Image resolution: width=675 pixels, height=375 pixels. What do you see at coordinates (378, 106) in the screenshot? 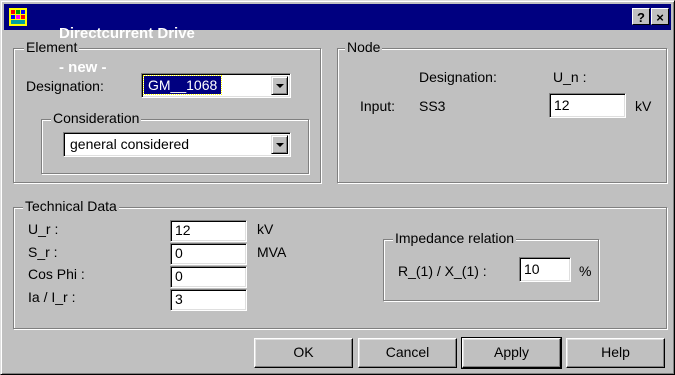
I see `node-input-label: Input:` at bounding box center [378, 106].